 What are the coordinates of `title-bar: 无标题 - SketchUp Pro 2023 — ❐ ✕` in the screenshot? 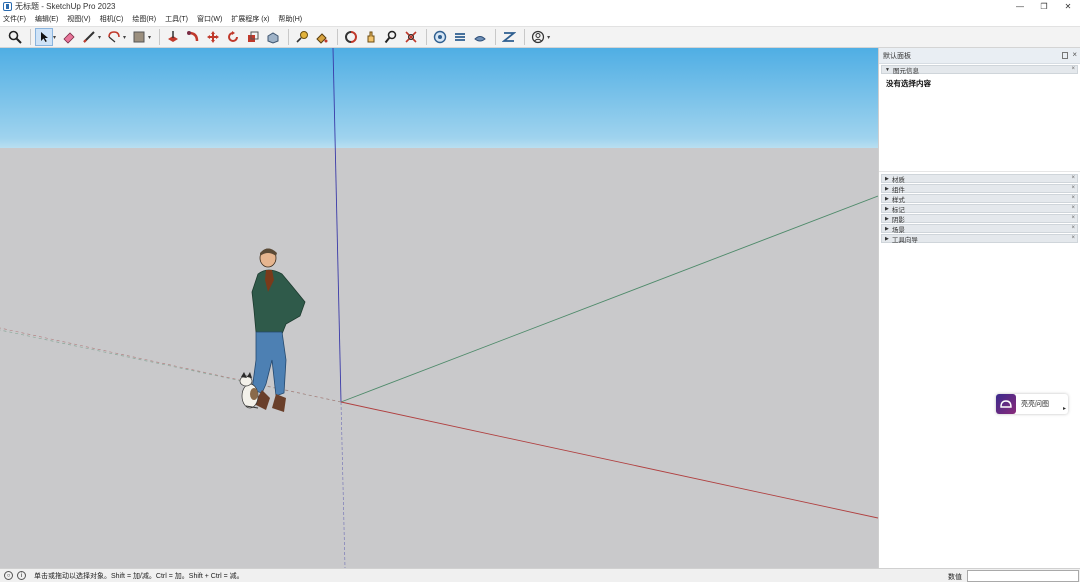 It's located at (540, 6).